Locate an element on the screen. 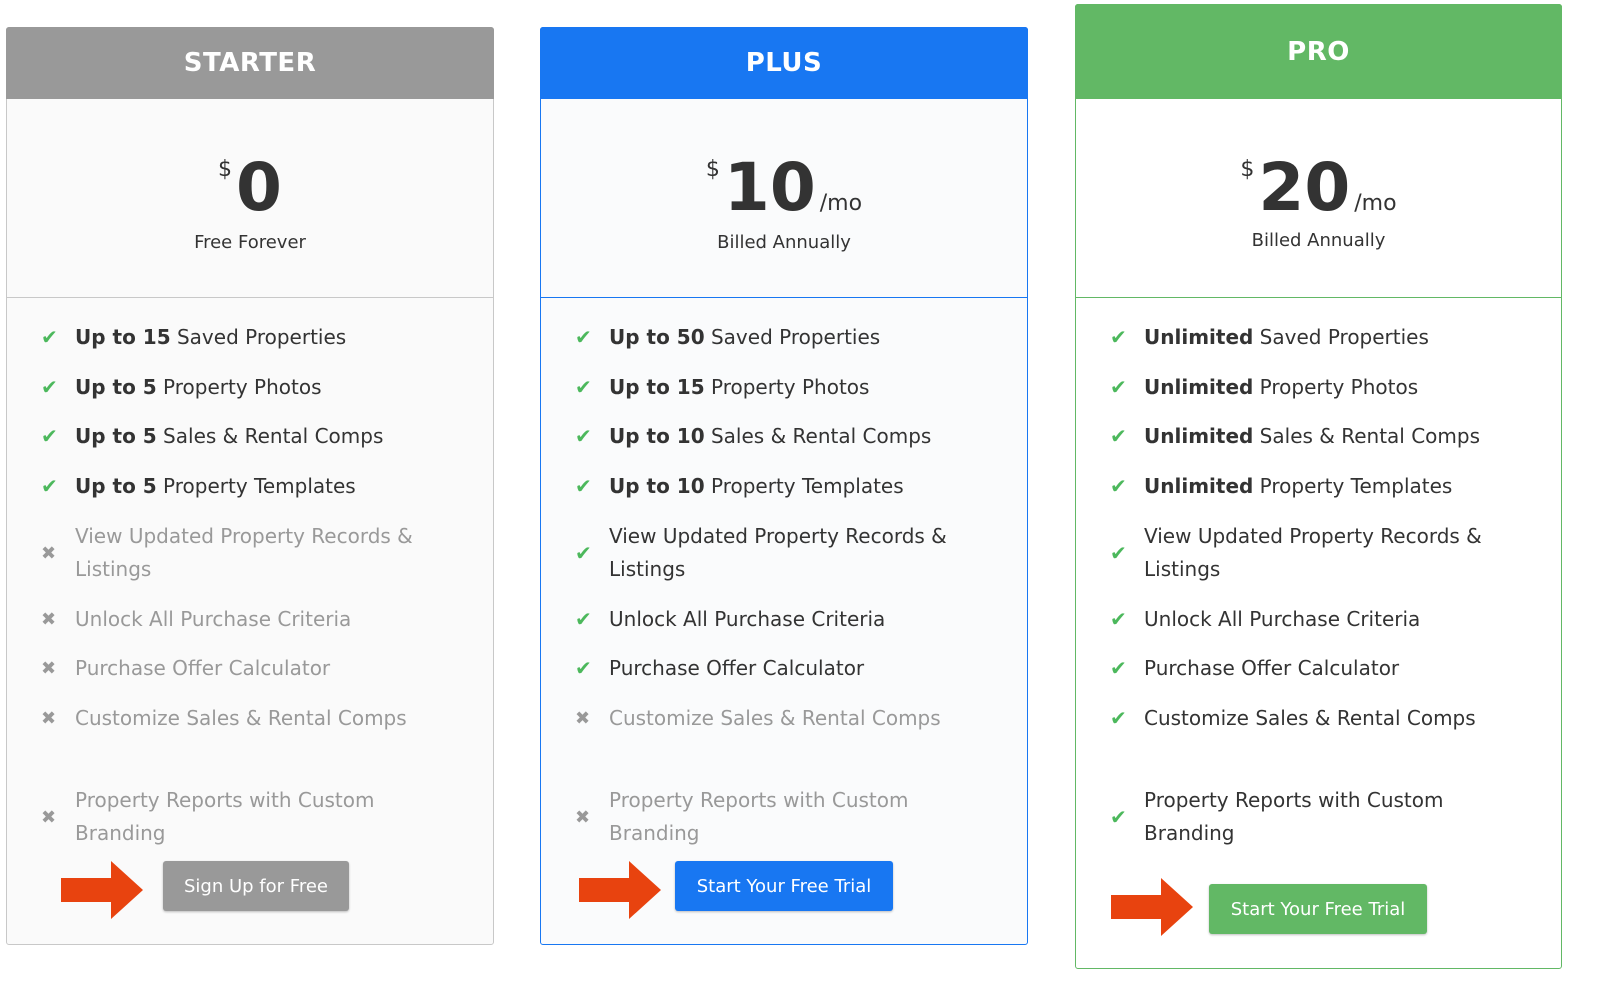 The height and width of the screenshot is (992, 1600). feature-text: Up to 5 Sales & Rental Comps is located at coordinates (229, 436).